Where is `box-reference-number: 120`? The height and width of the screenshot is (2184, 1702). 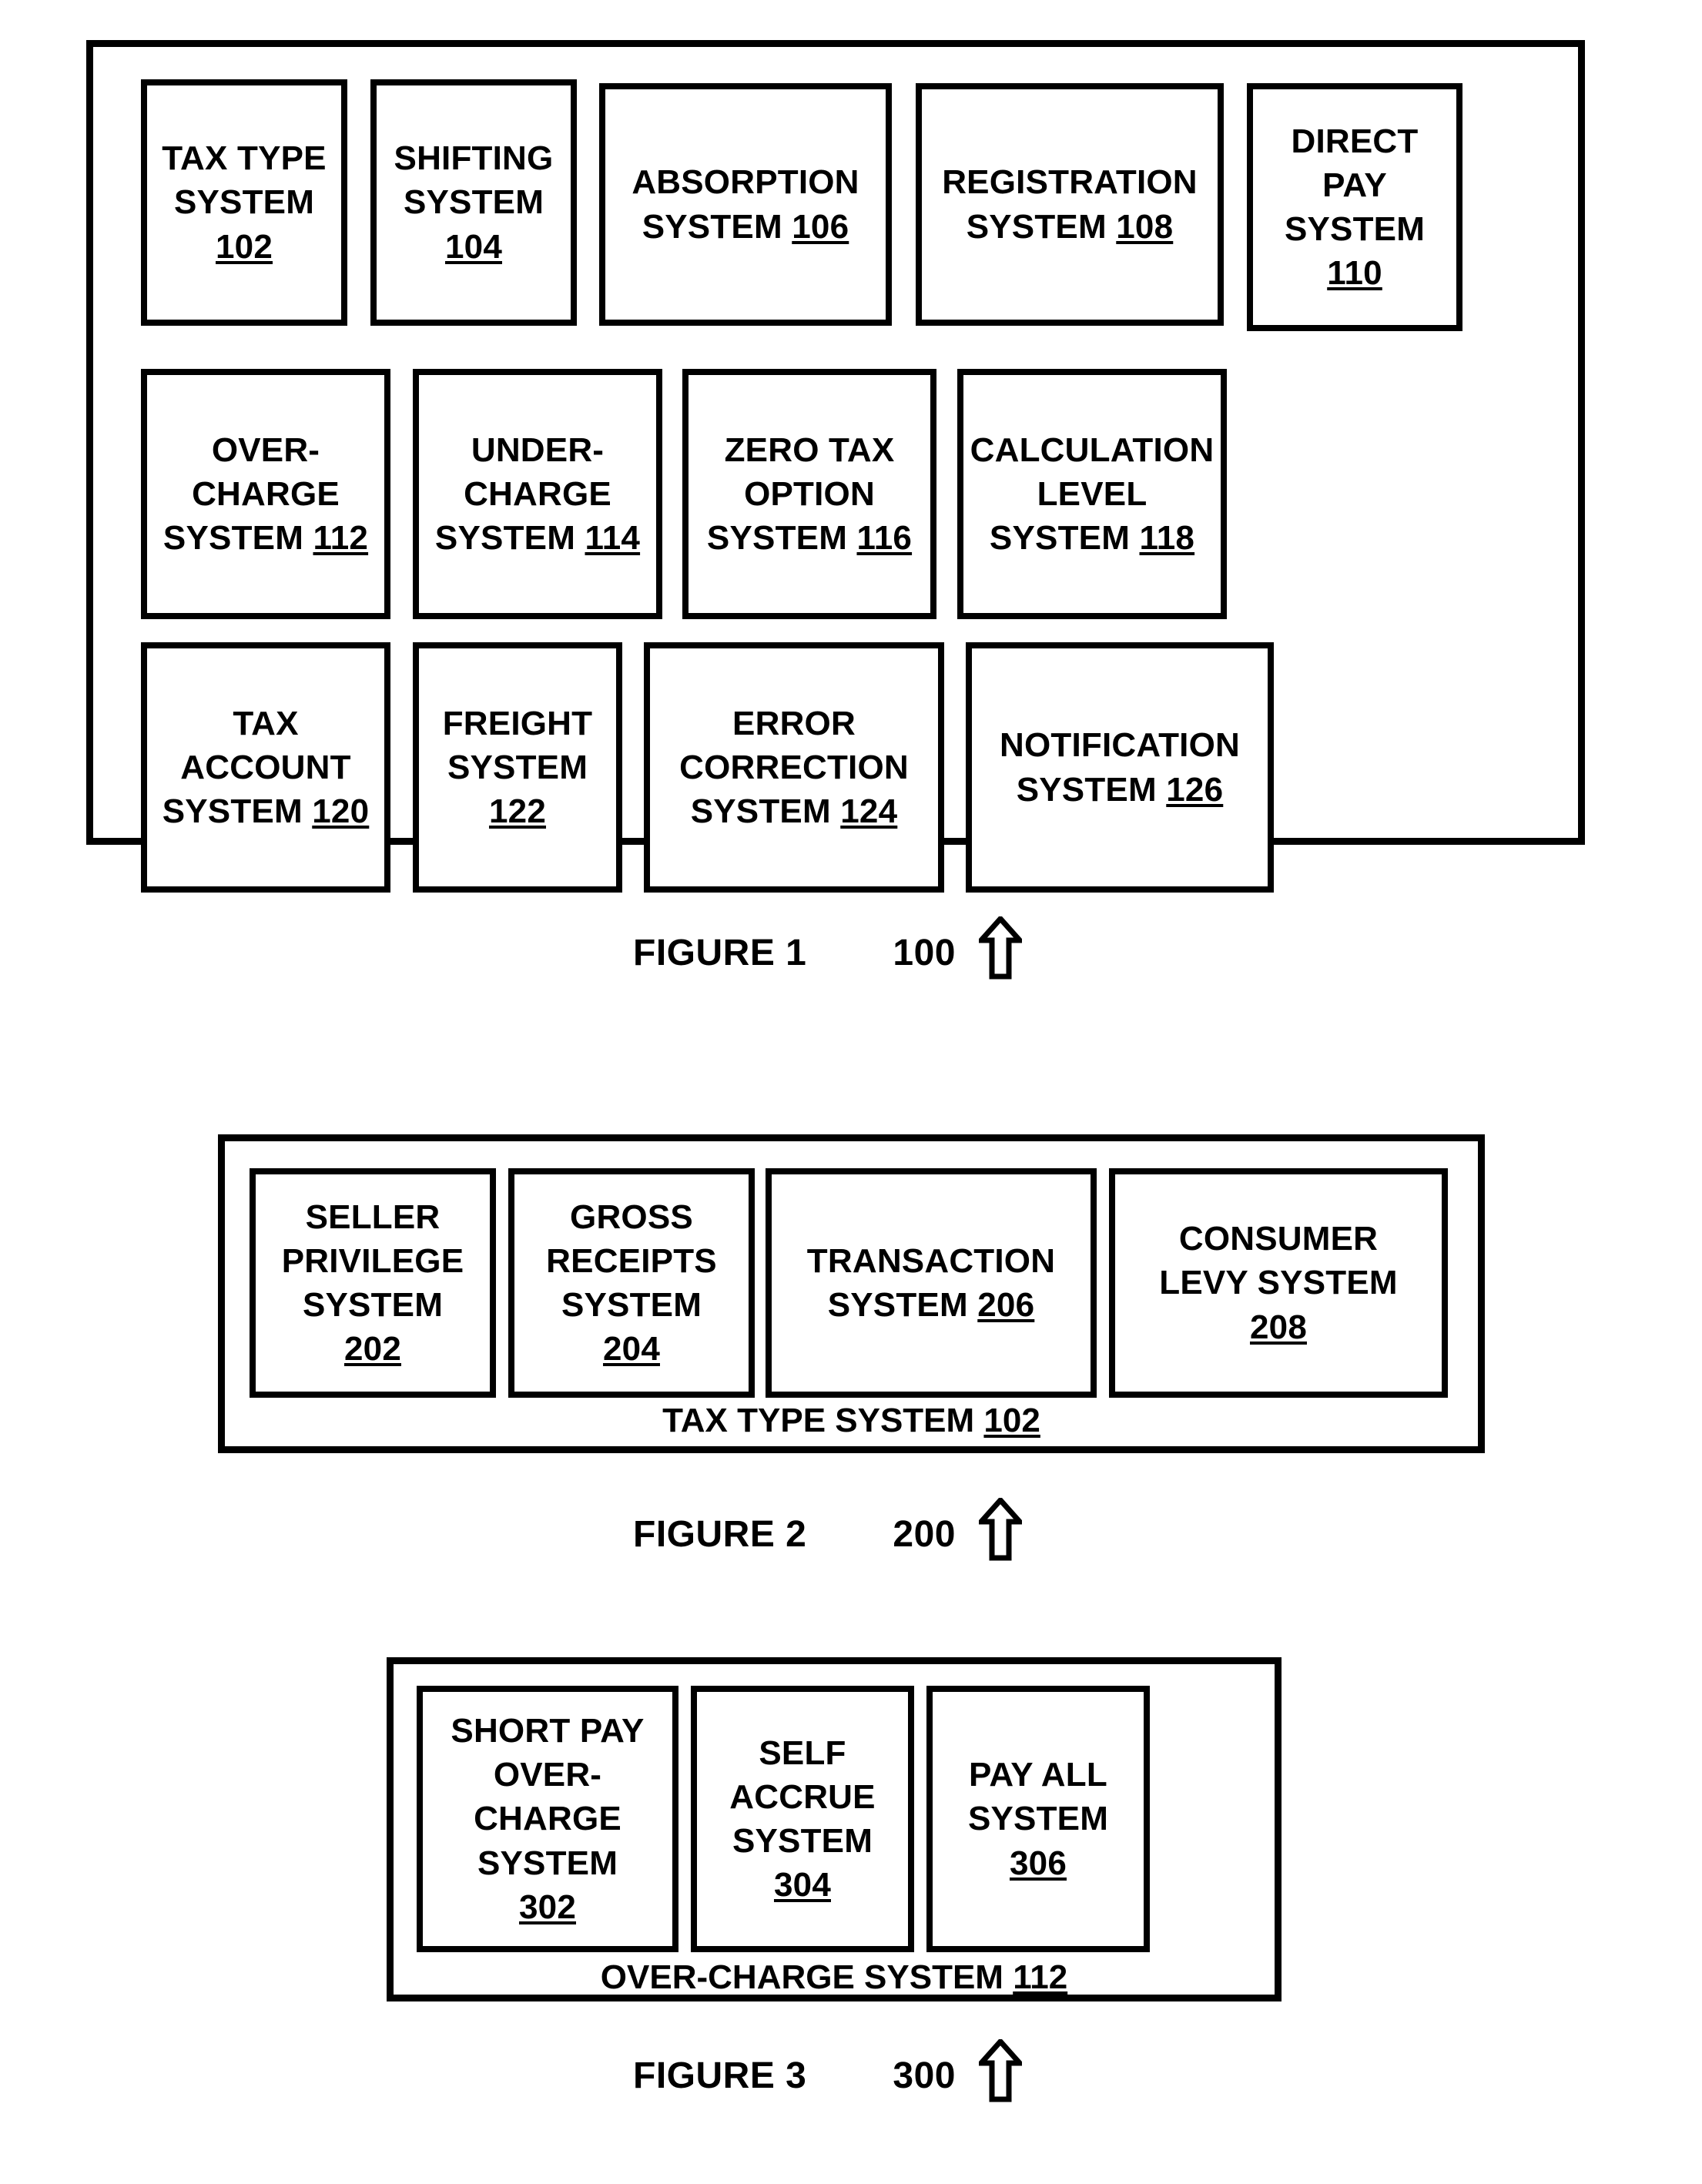
box-reference-number: 120 is located at coordinates (341, 812).